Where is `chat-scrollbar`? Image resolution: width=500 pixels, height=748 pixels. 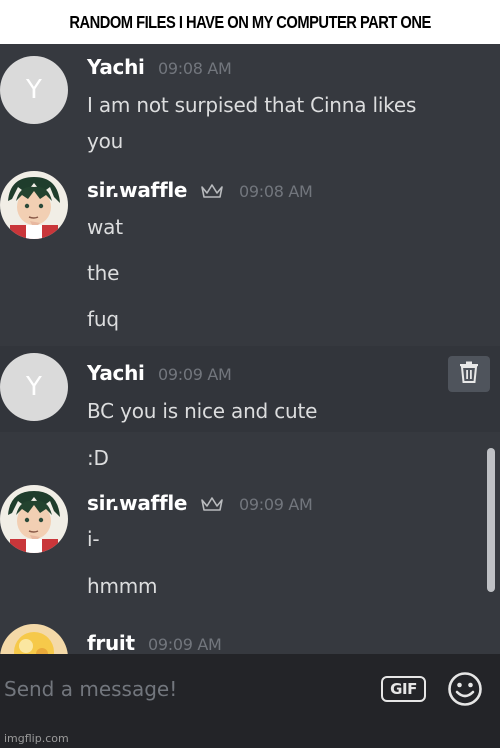 chat-scrollbar is located at coordinates (491, 520).